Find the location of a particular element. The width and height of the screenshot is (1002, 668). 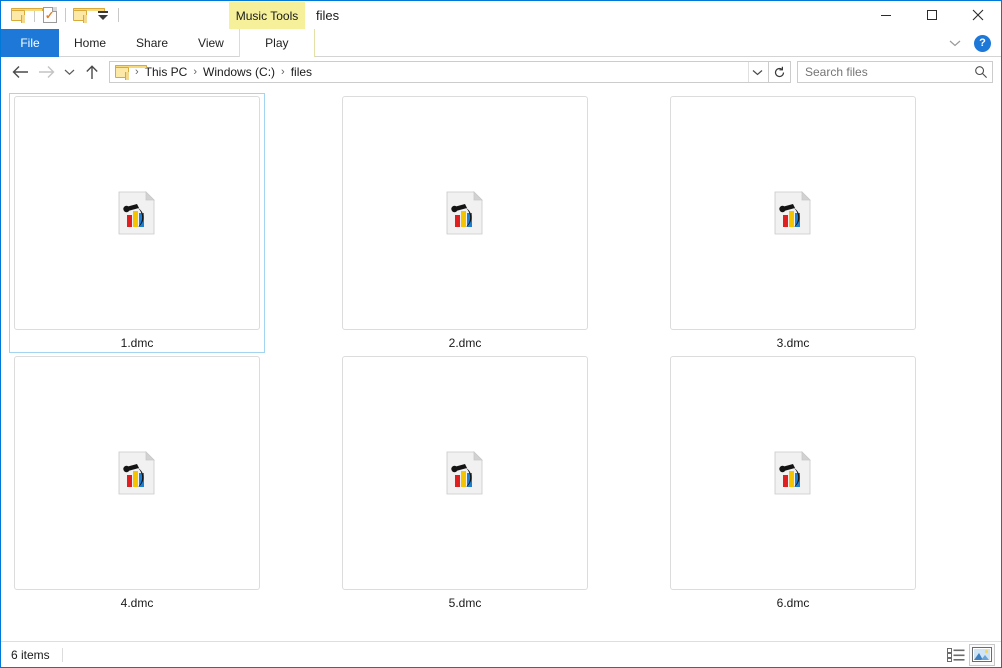

tab-share: Share is located at coordinates (152, 43).